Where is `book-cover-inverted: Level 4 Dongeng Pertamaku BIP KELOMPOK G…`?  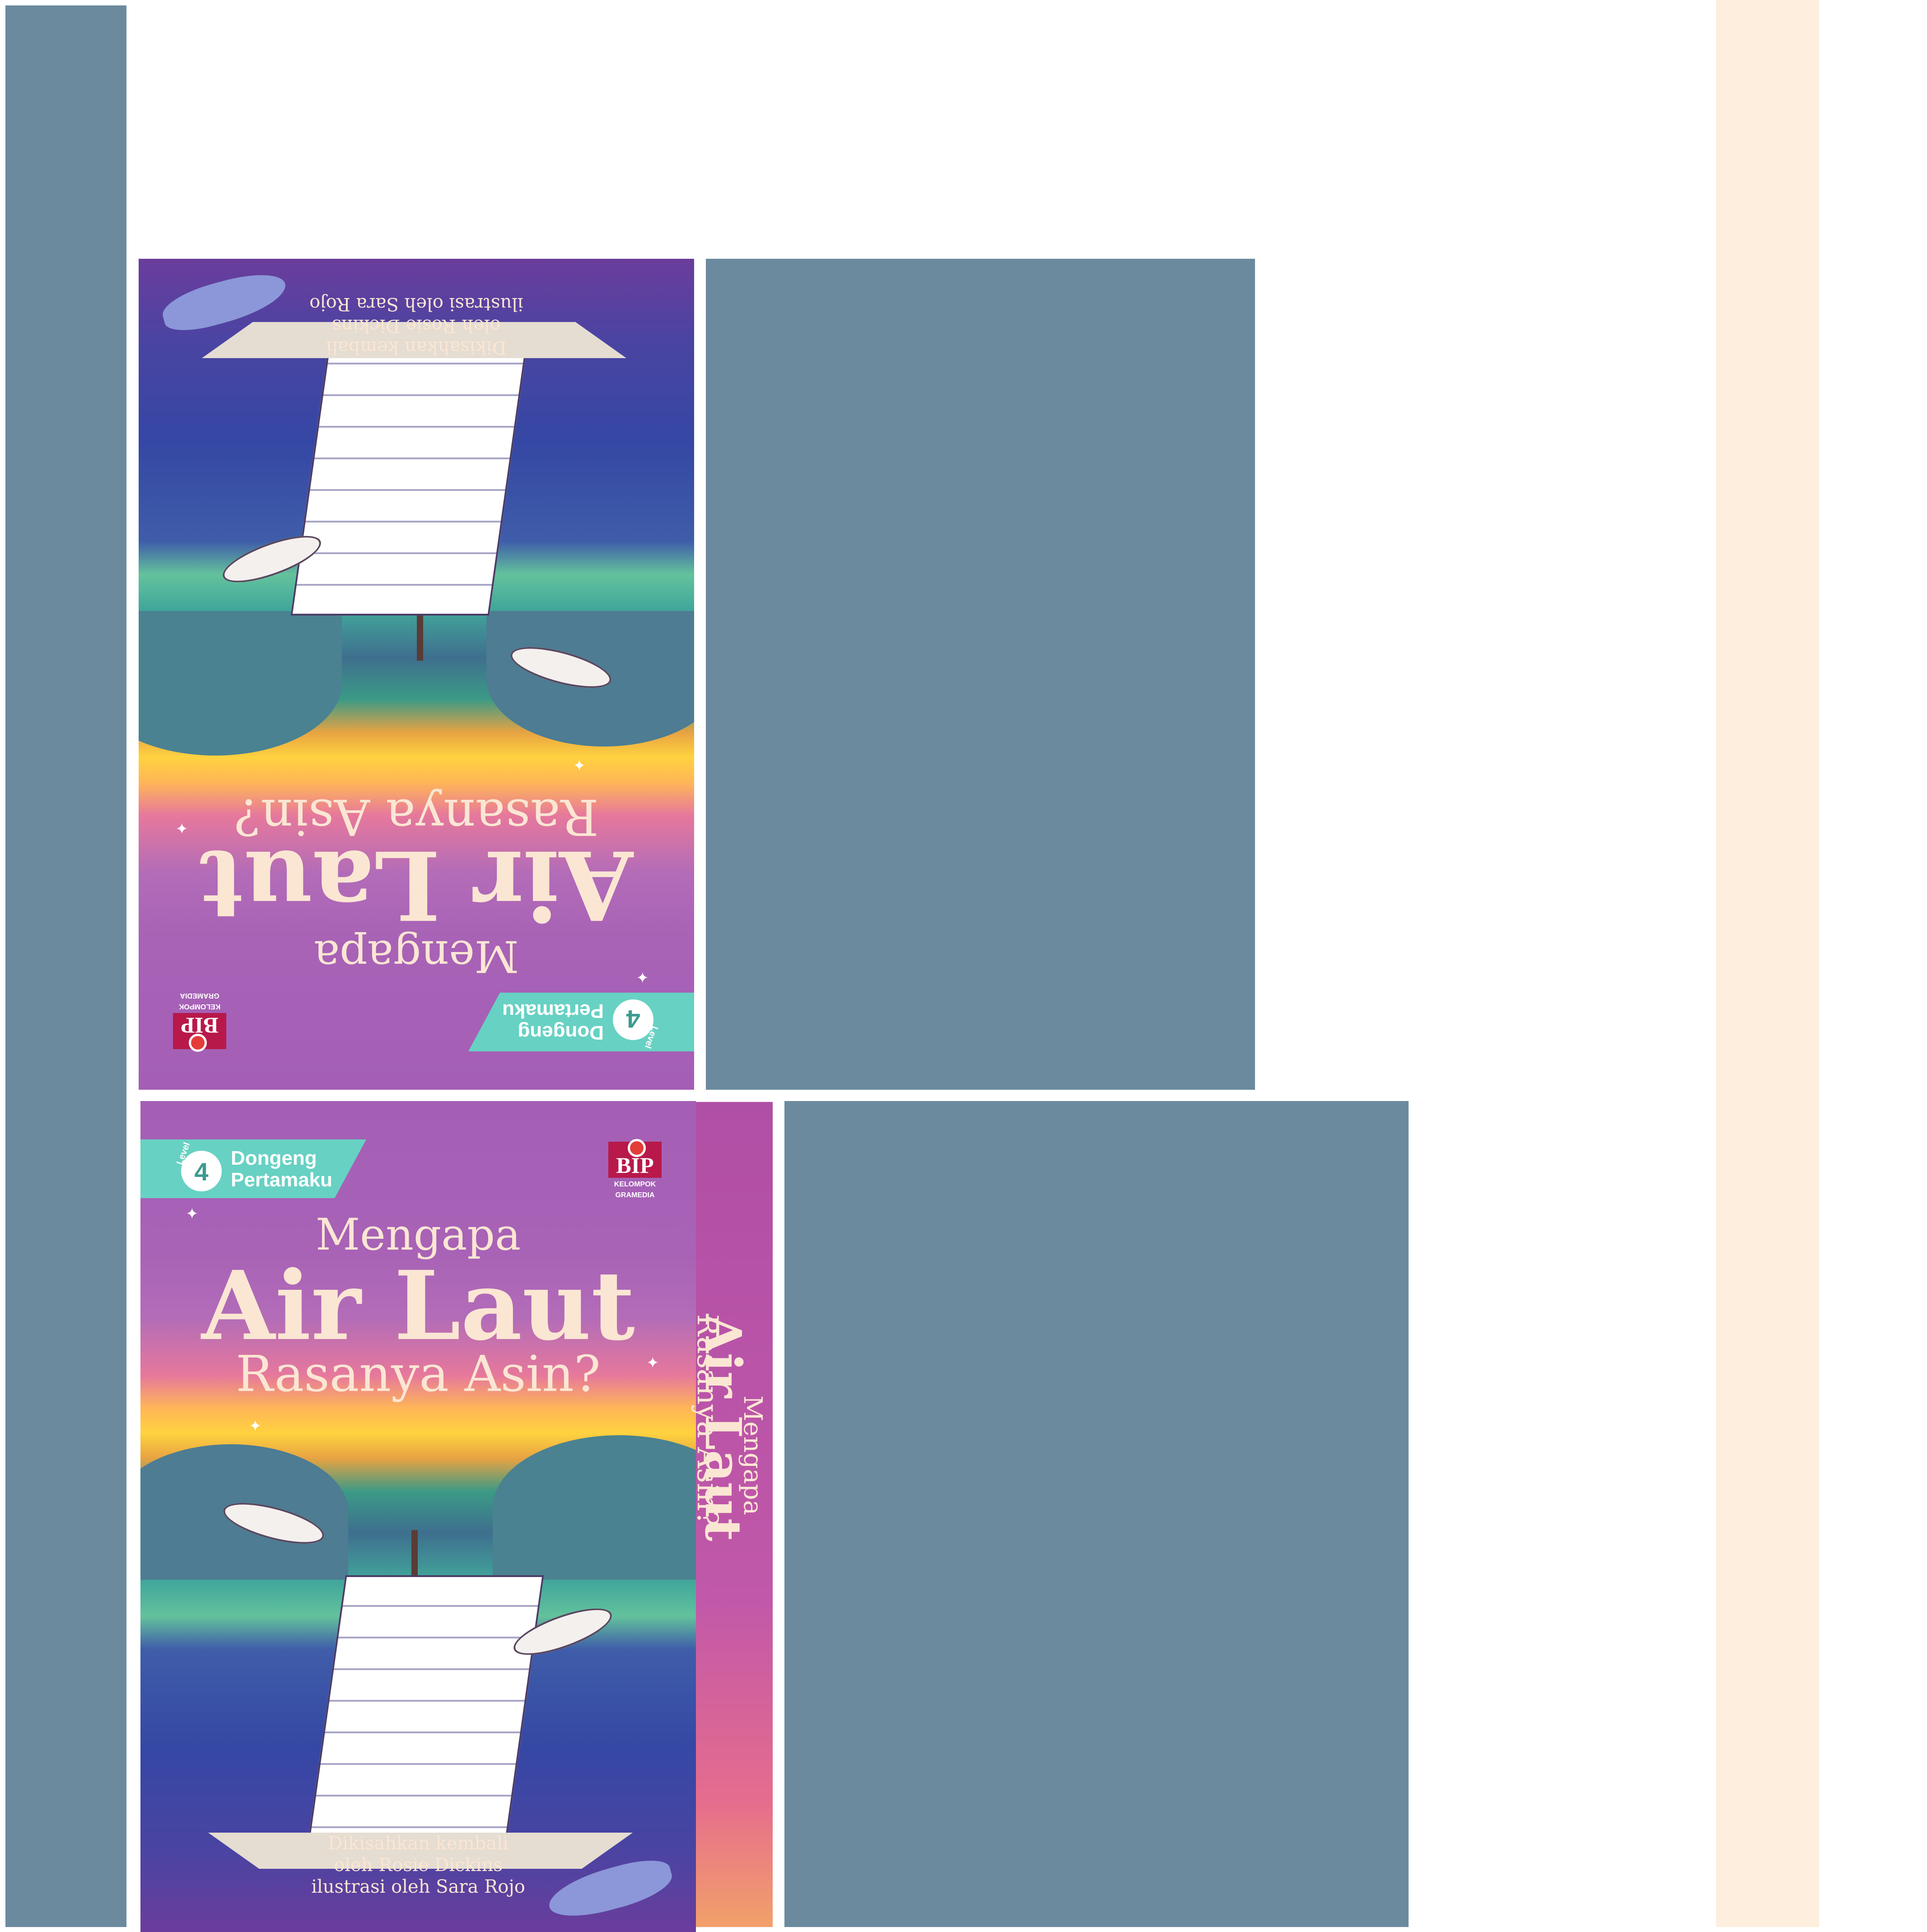
book-cover-inverted: Level 4 Dongeng Pertamaku BIP KELOMPOK G… is located at coordinates (416, 674).